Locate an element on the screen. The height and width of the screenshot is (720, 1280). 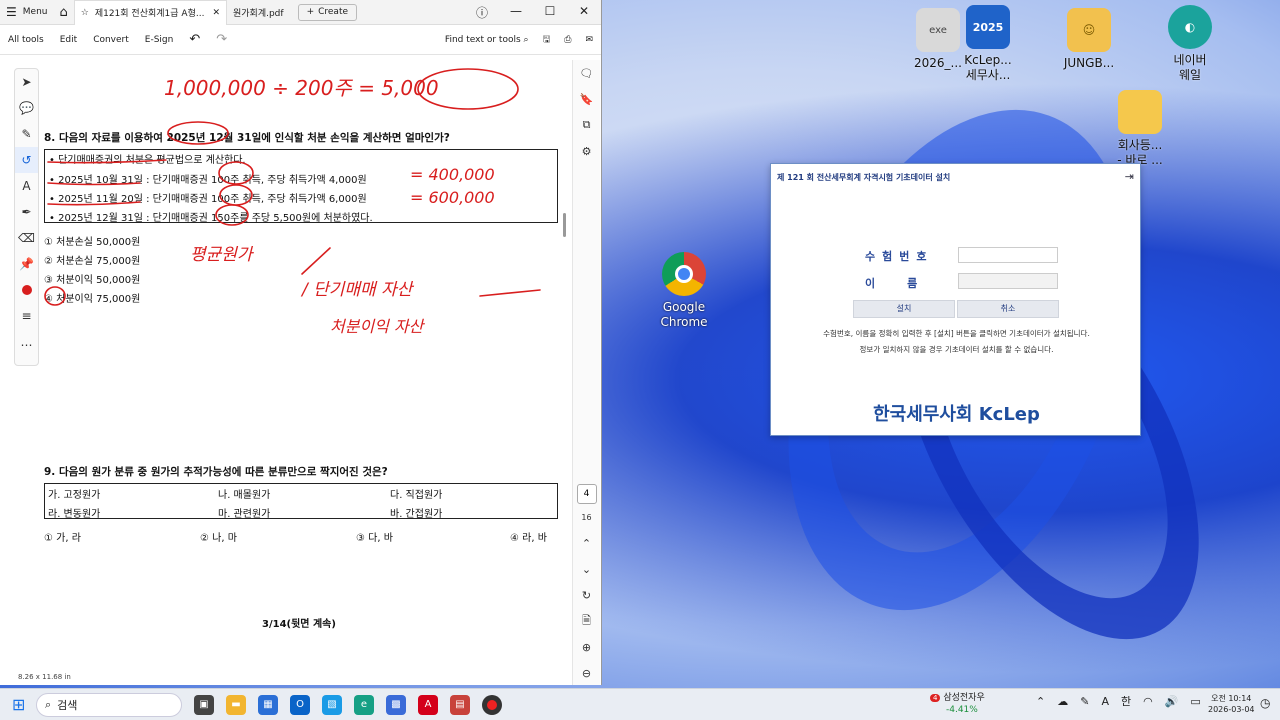
window-controls: ⓘ — ☐ ✕ is located at coordinates (533, 12).